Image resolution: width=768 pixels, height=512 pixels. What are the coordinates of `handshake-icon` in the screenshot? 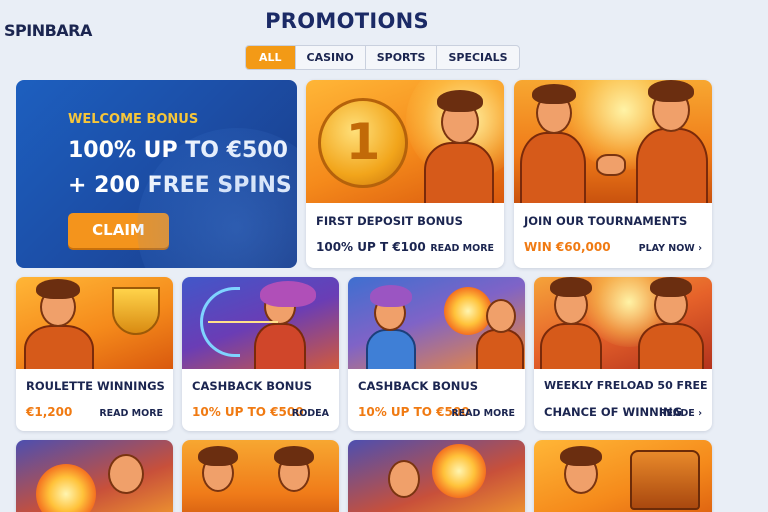 It's located at (611, 165).